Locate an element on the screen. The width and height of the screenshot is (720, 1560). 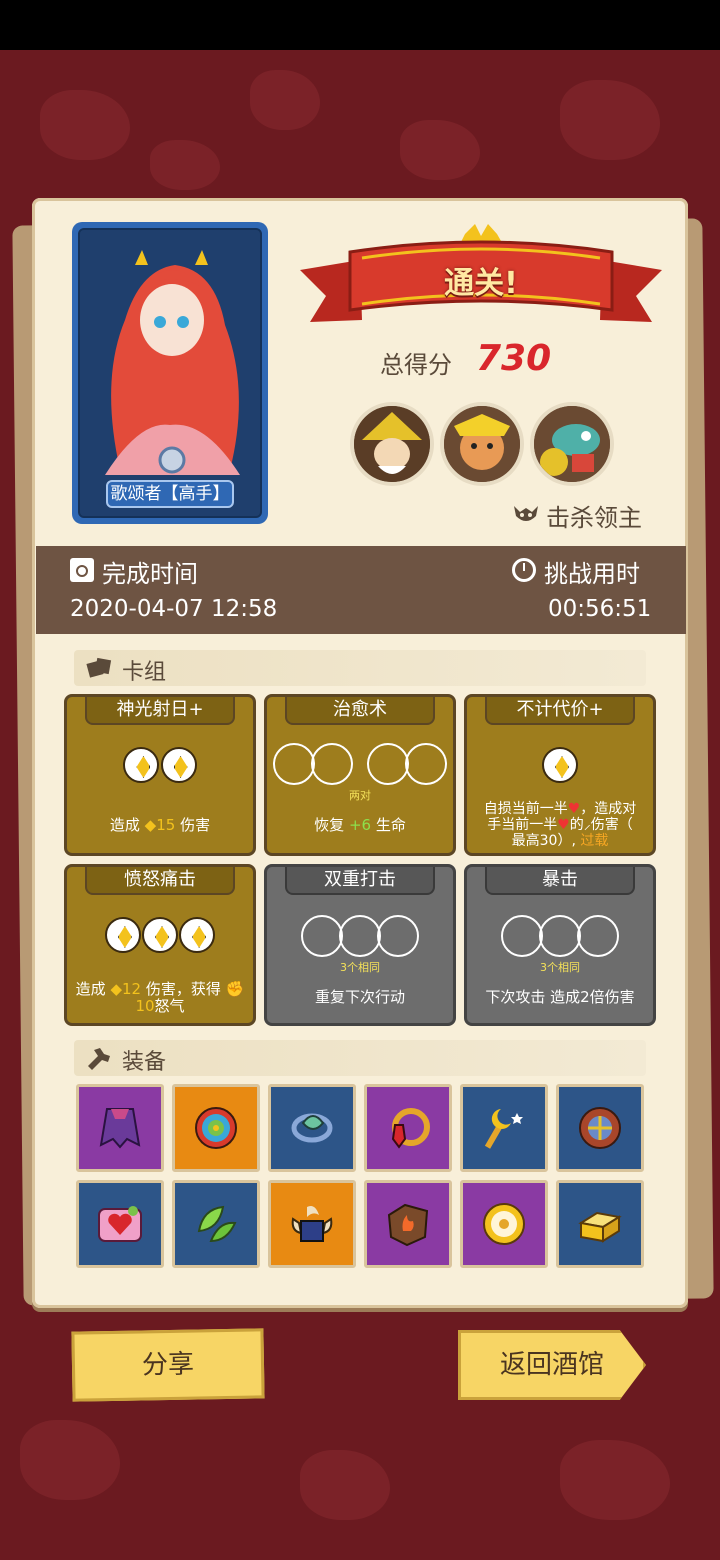
ruby-ring-icon is located at coordinates (410, 1128).